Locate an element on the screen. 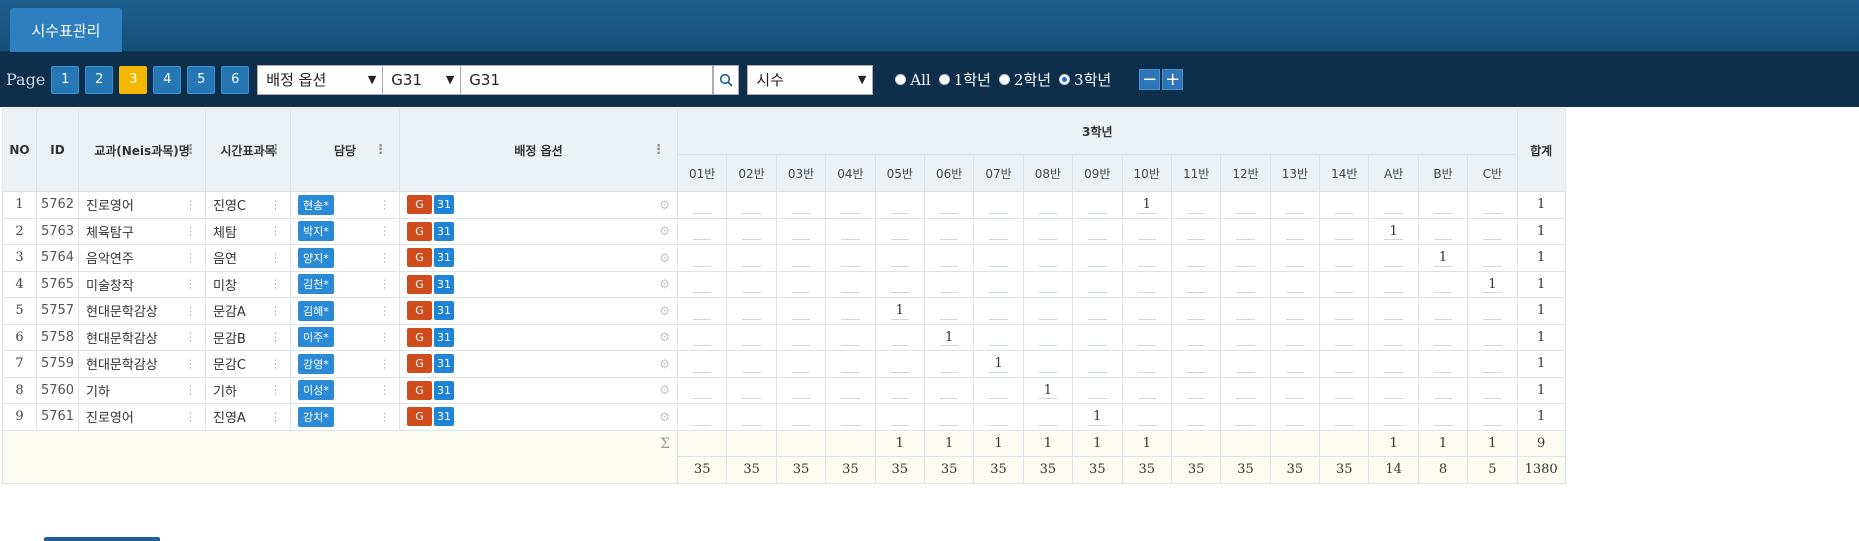 Image resolution: width=1859 pixels, height=541 pixels. group-select: G31 ▼ is located at coordinates (422, 79).